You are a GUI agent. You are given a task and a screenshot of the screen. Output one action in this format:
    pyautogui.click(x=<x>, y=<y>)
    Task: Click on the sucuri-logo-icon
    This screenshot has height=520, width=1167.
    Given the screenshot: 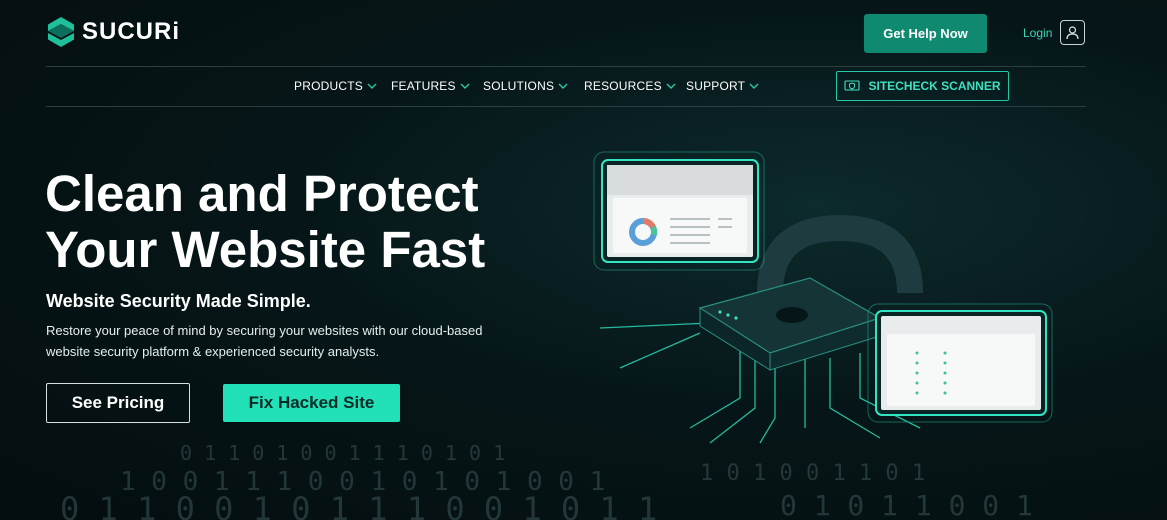 What is the action you would take?
    pyautogui.click(x=61, y=32)
    